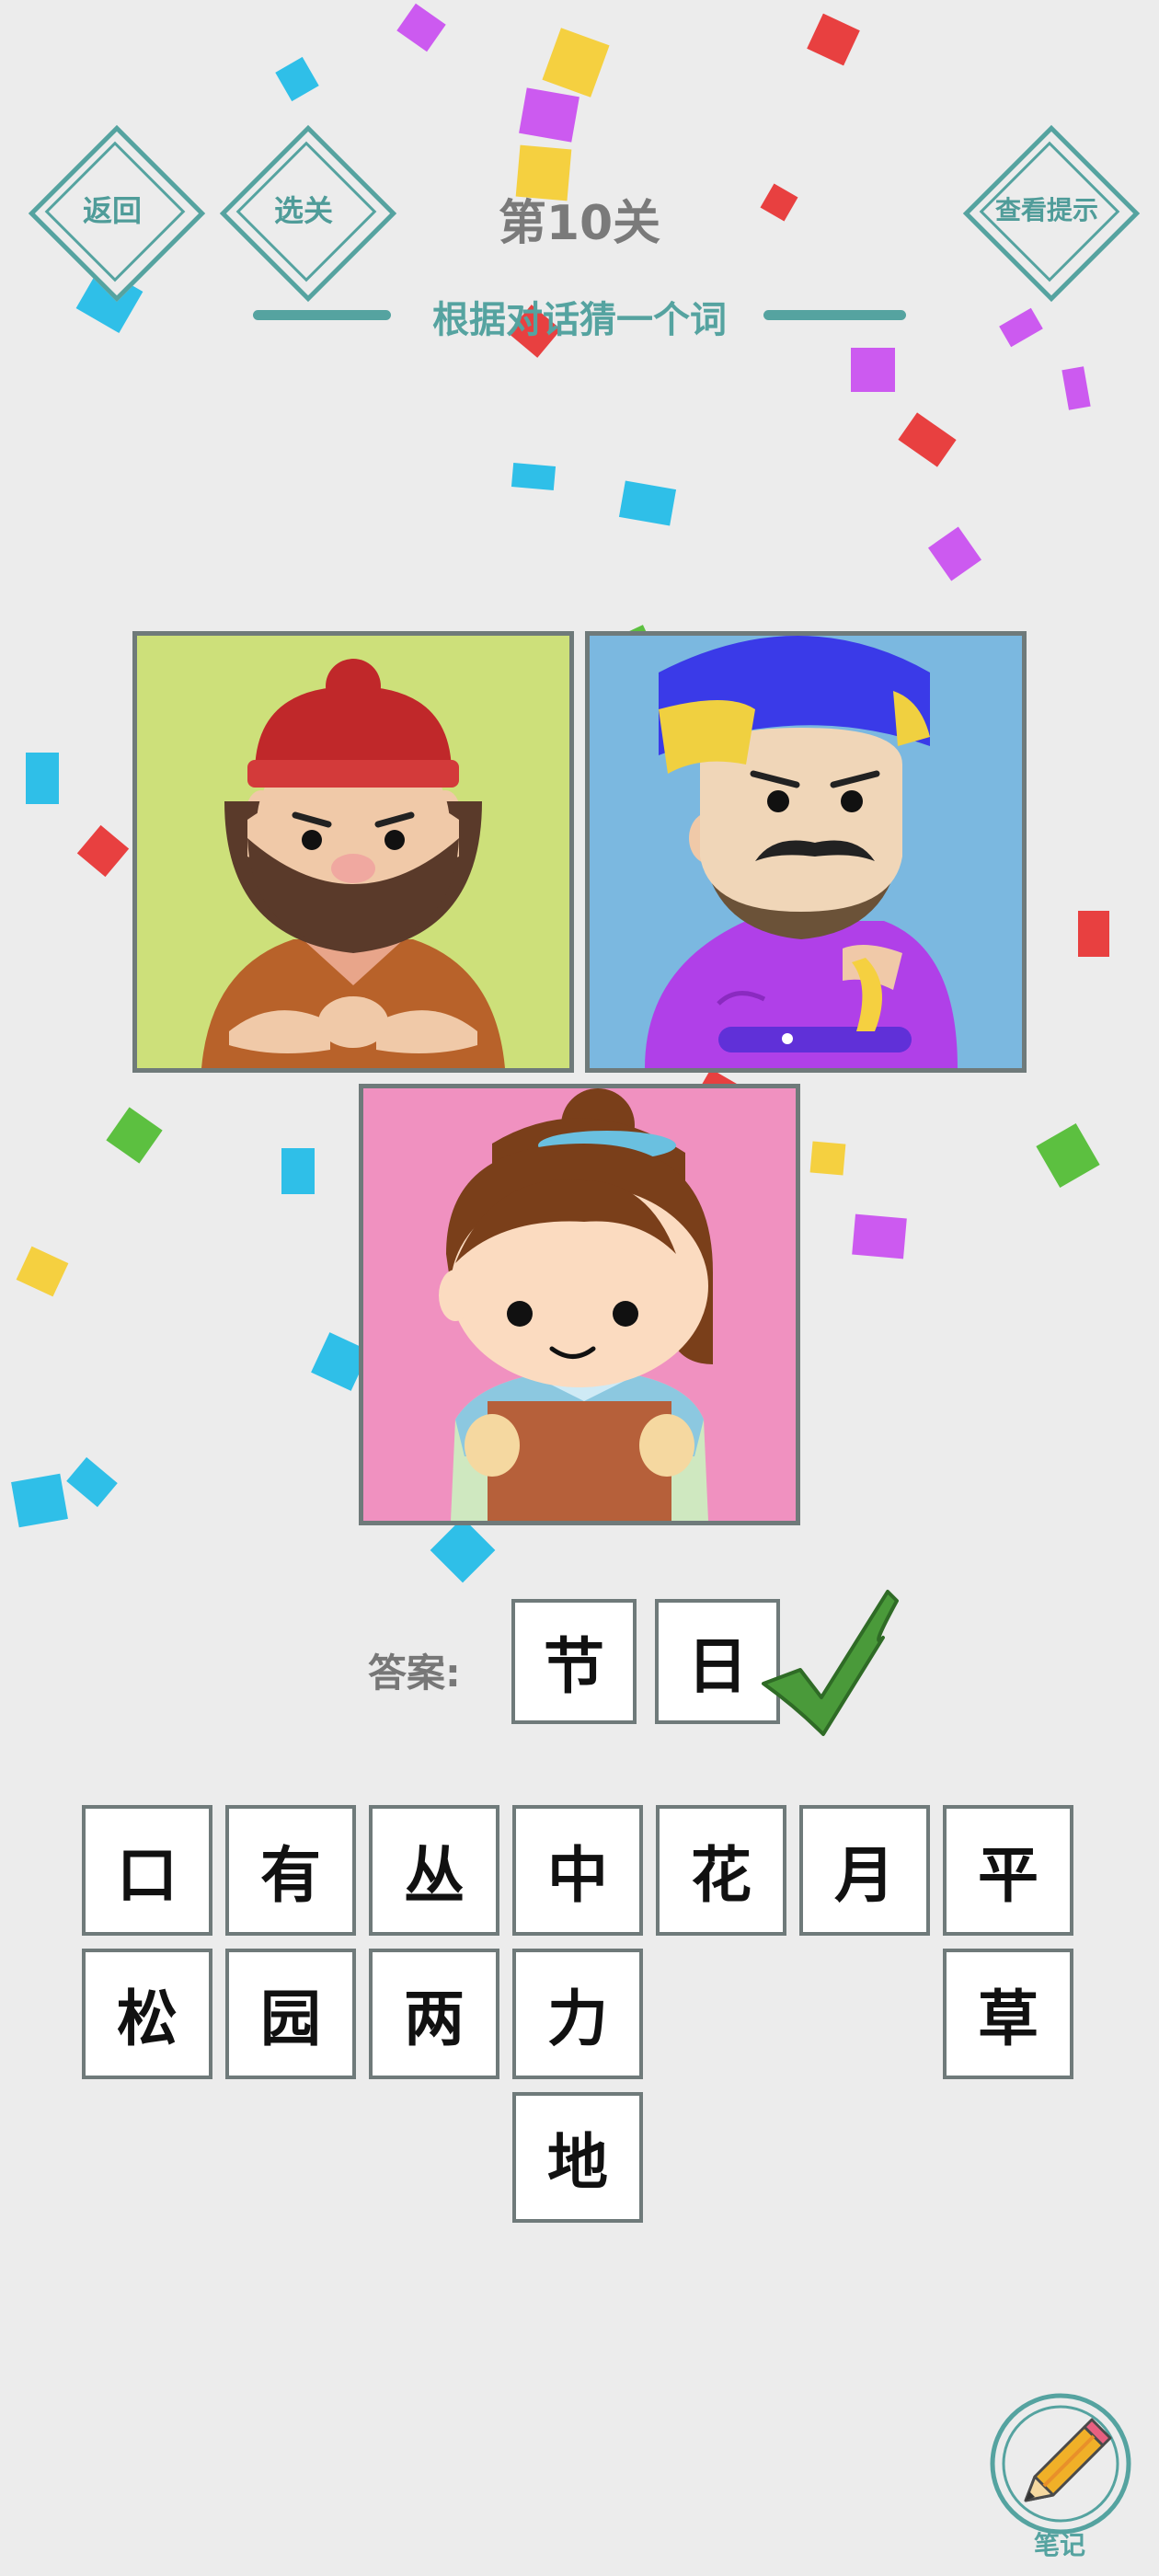 The image size is (1159, 2576). What do you see at coordinates (112, 210) in the screenshot?
I see `back-button-label: 返回` at bounding box center [112, 210].